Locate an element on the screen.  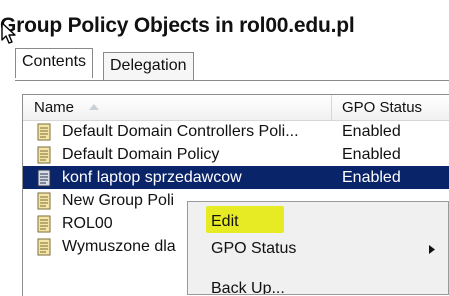
tab-divider is located at coordinates (232, 80).